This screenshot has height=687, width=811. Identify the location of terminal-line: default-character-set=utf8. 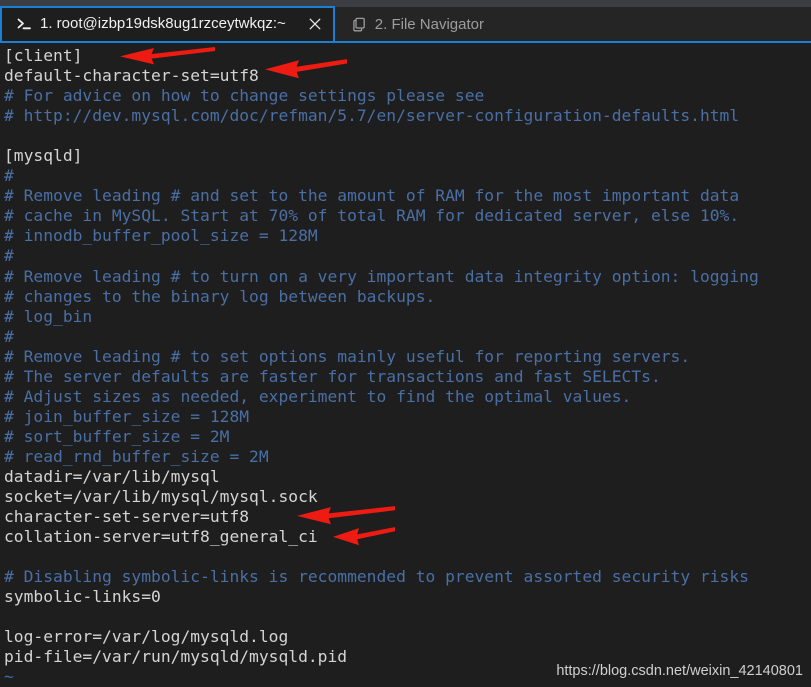
(131, 76).